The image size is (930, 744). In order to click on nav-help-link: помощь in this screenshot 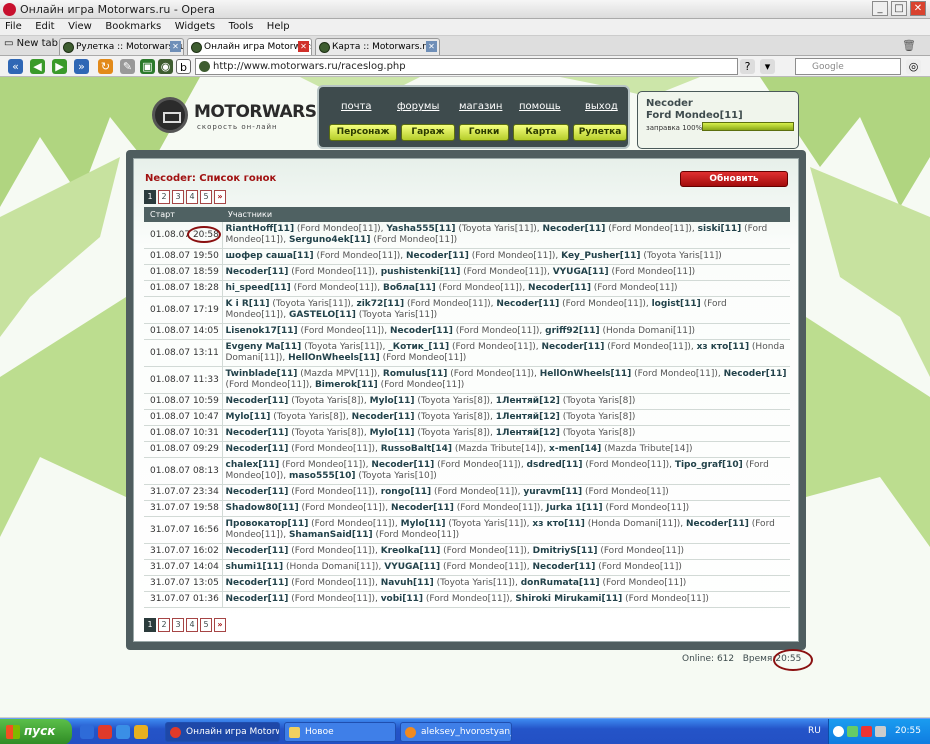, I will do `click(540, 106)`.